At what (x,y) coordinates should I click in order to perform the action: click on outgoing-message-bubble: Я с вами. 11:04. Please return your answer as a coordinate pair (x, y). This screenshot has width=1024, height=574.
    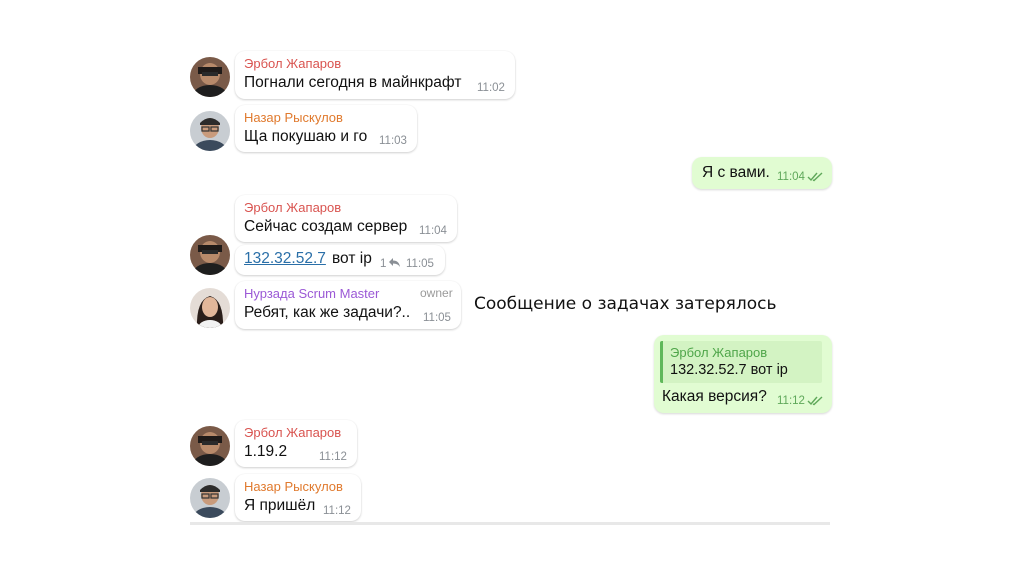
    Looking at the image, I should click on (762, 173).